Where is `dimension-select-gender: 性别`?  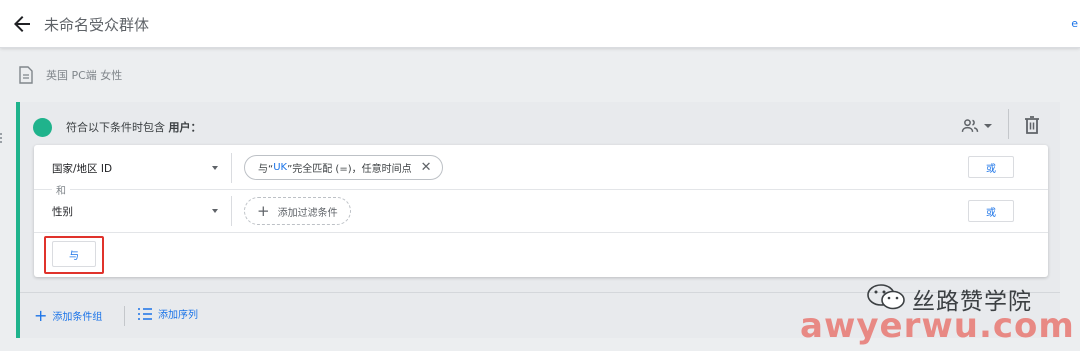
dimension-select-gender: 性别 is located at coordinates (136, 211).